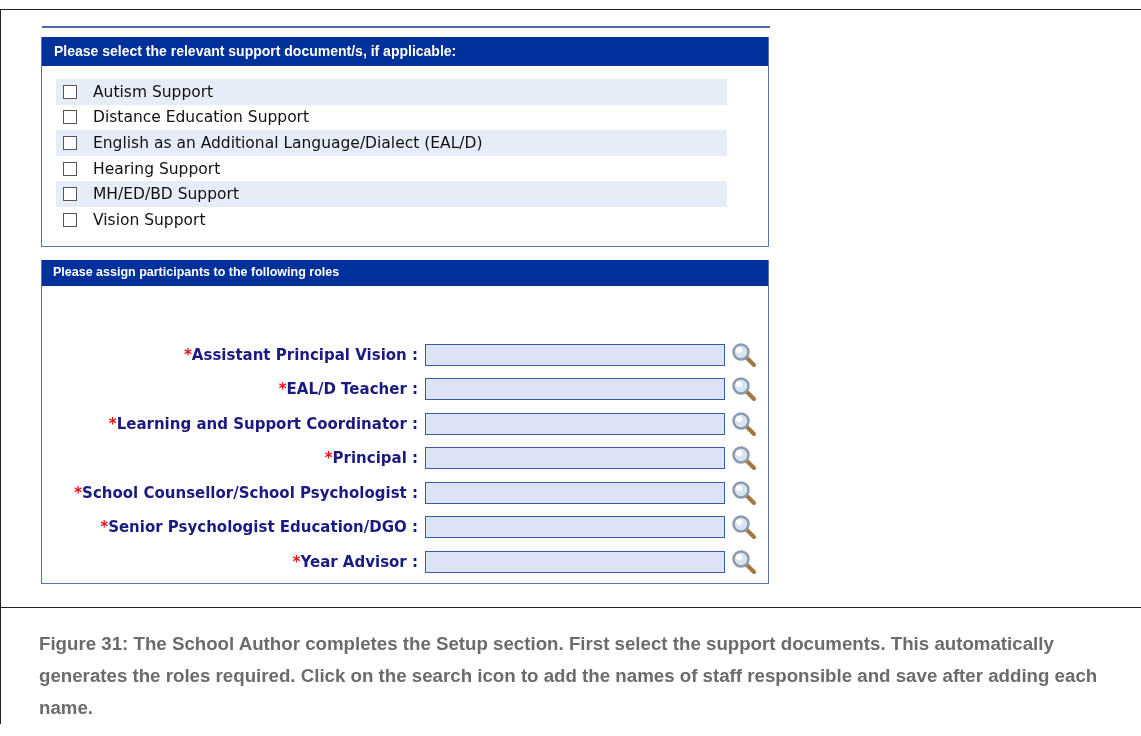 This screenshot has height=736, width=1141. I want to click on checkbox-label: Vision Support, so click(149, 219).